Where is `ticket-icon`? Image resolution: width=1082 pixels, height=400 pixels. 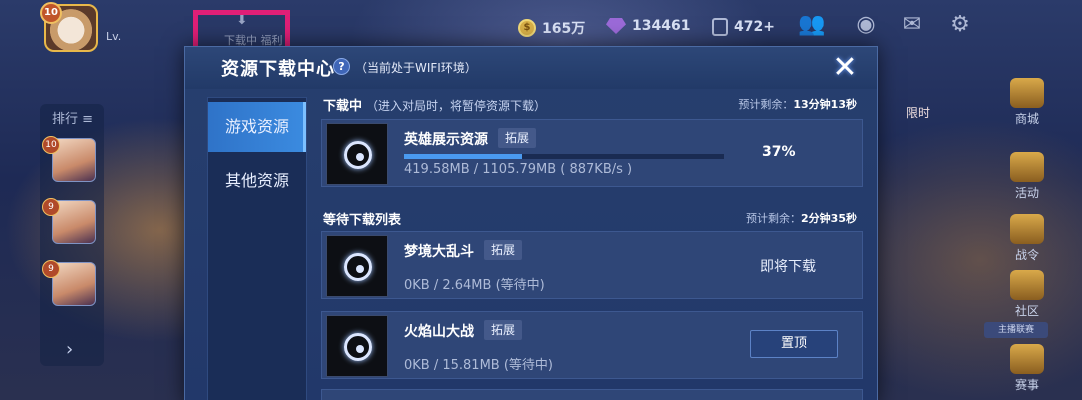 ticket-icon is located at coordinates (720, 27).